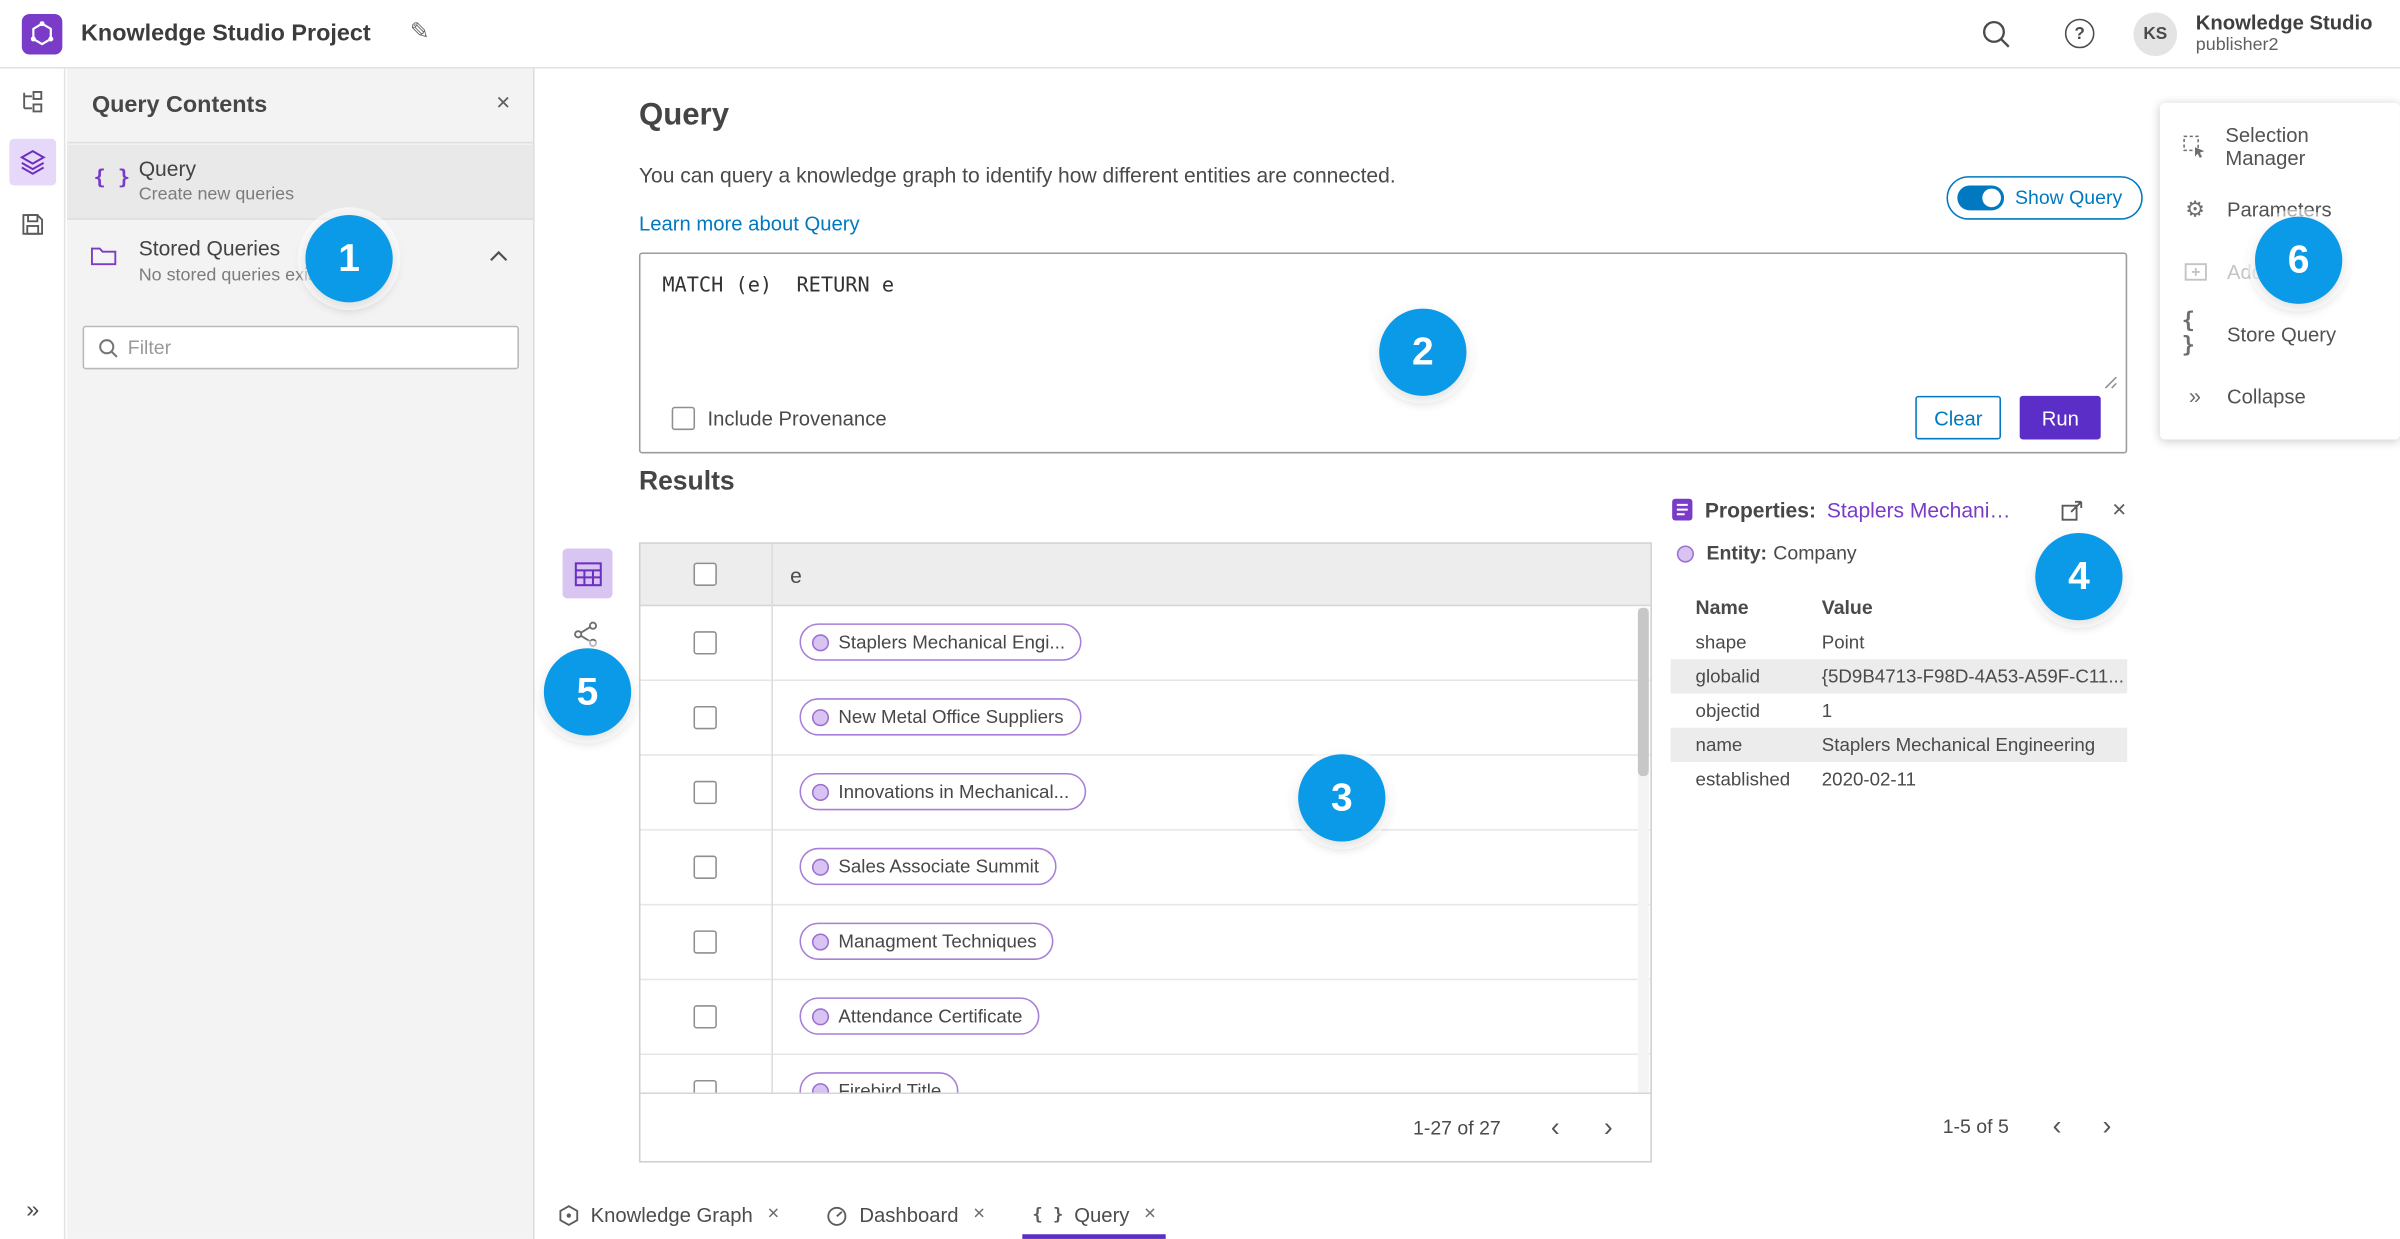 This screenshot has height=1239, width=2400. I want to click on toggle-switch-icon, so click(1981, 198).